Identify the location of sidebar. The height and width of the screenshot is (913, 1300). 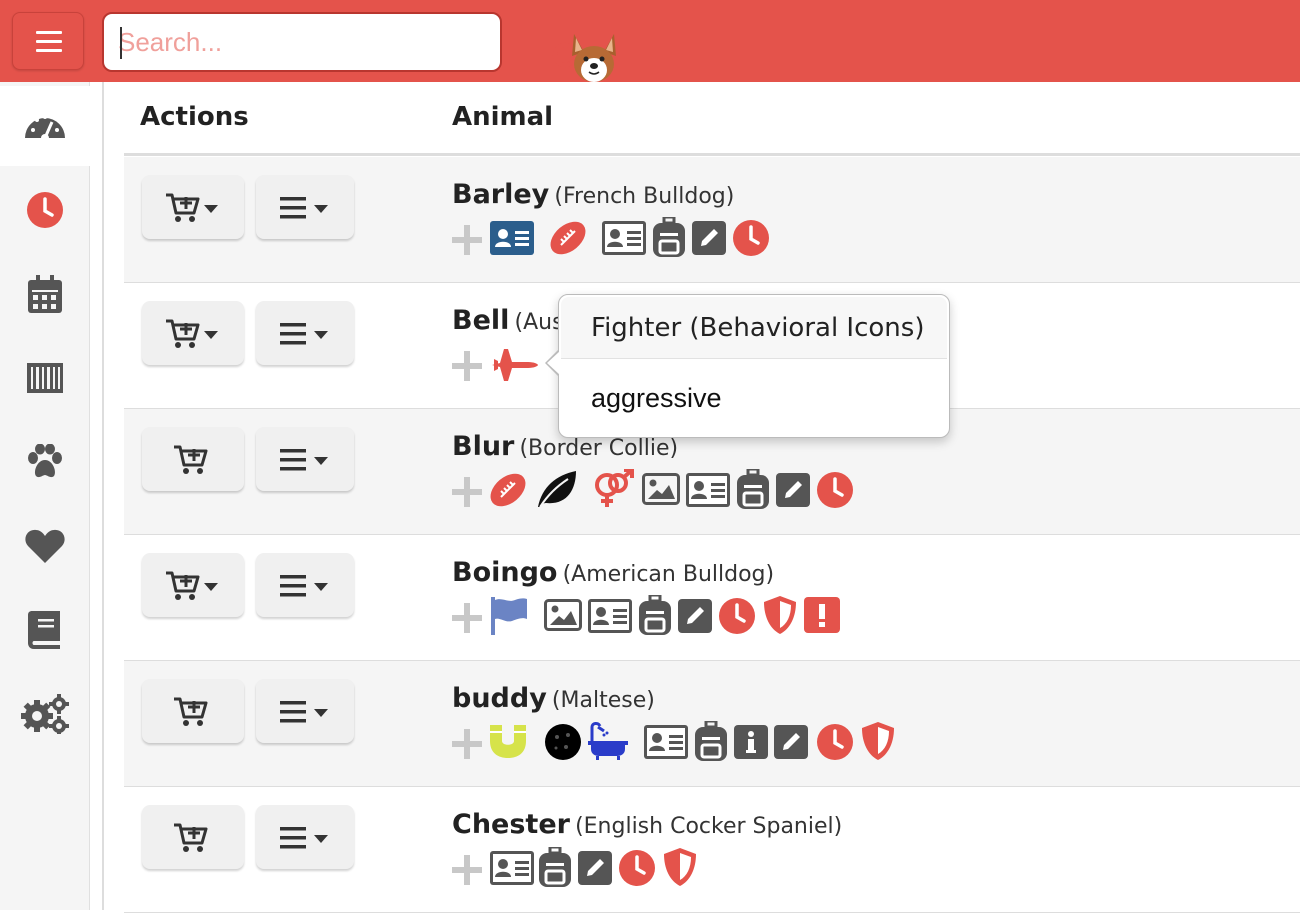
(45, 496).